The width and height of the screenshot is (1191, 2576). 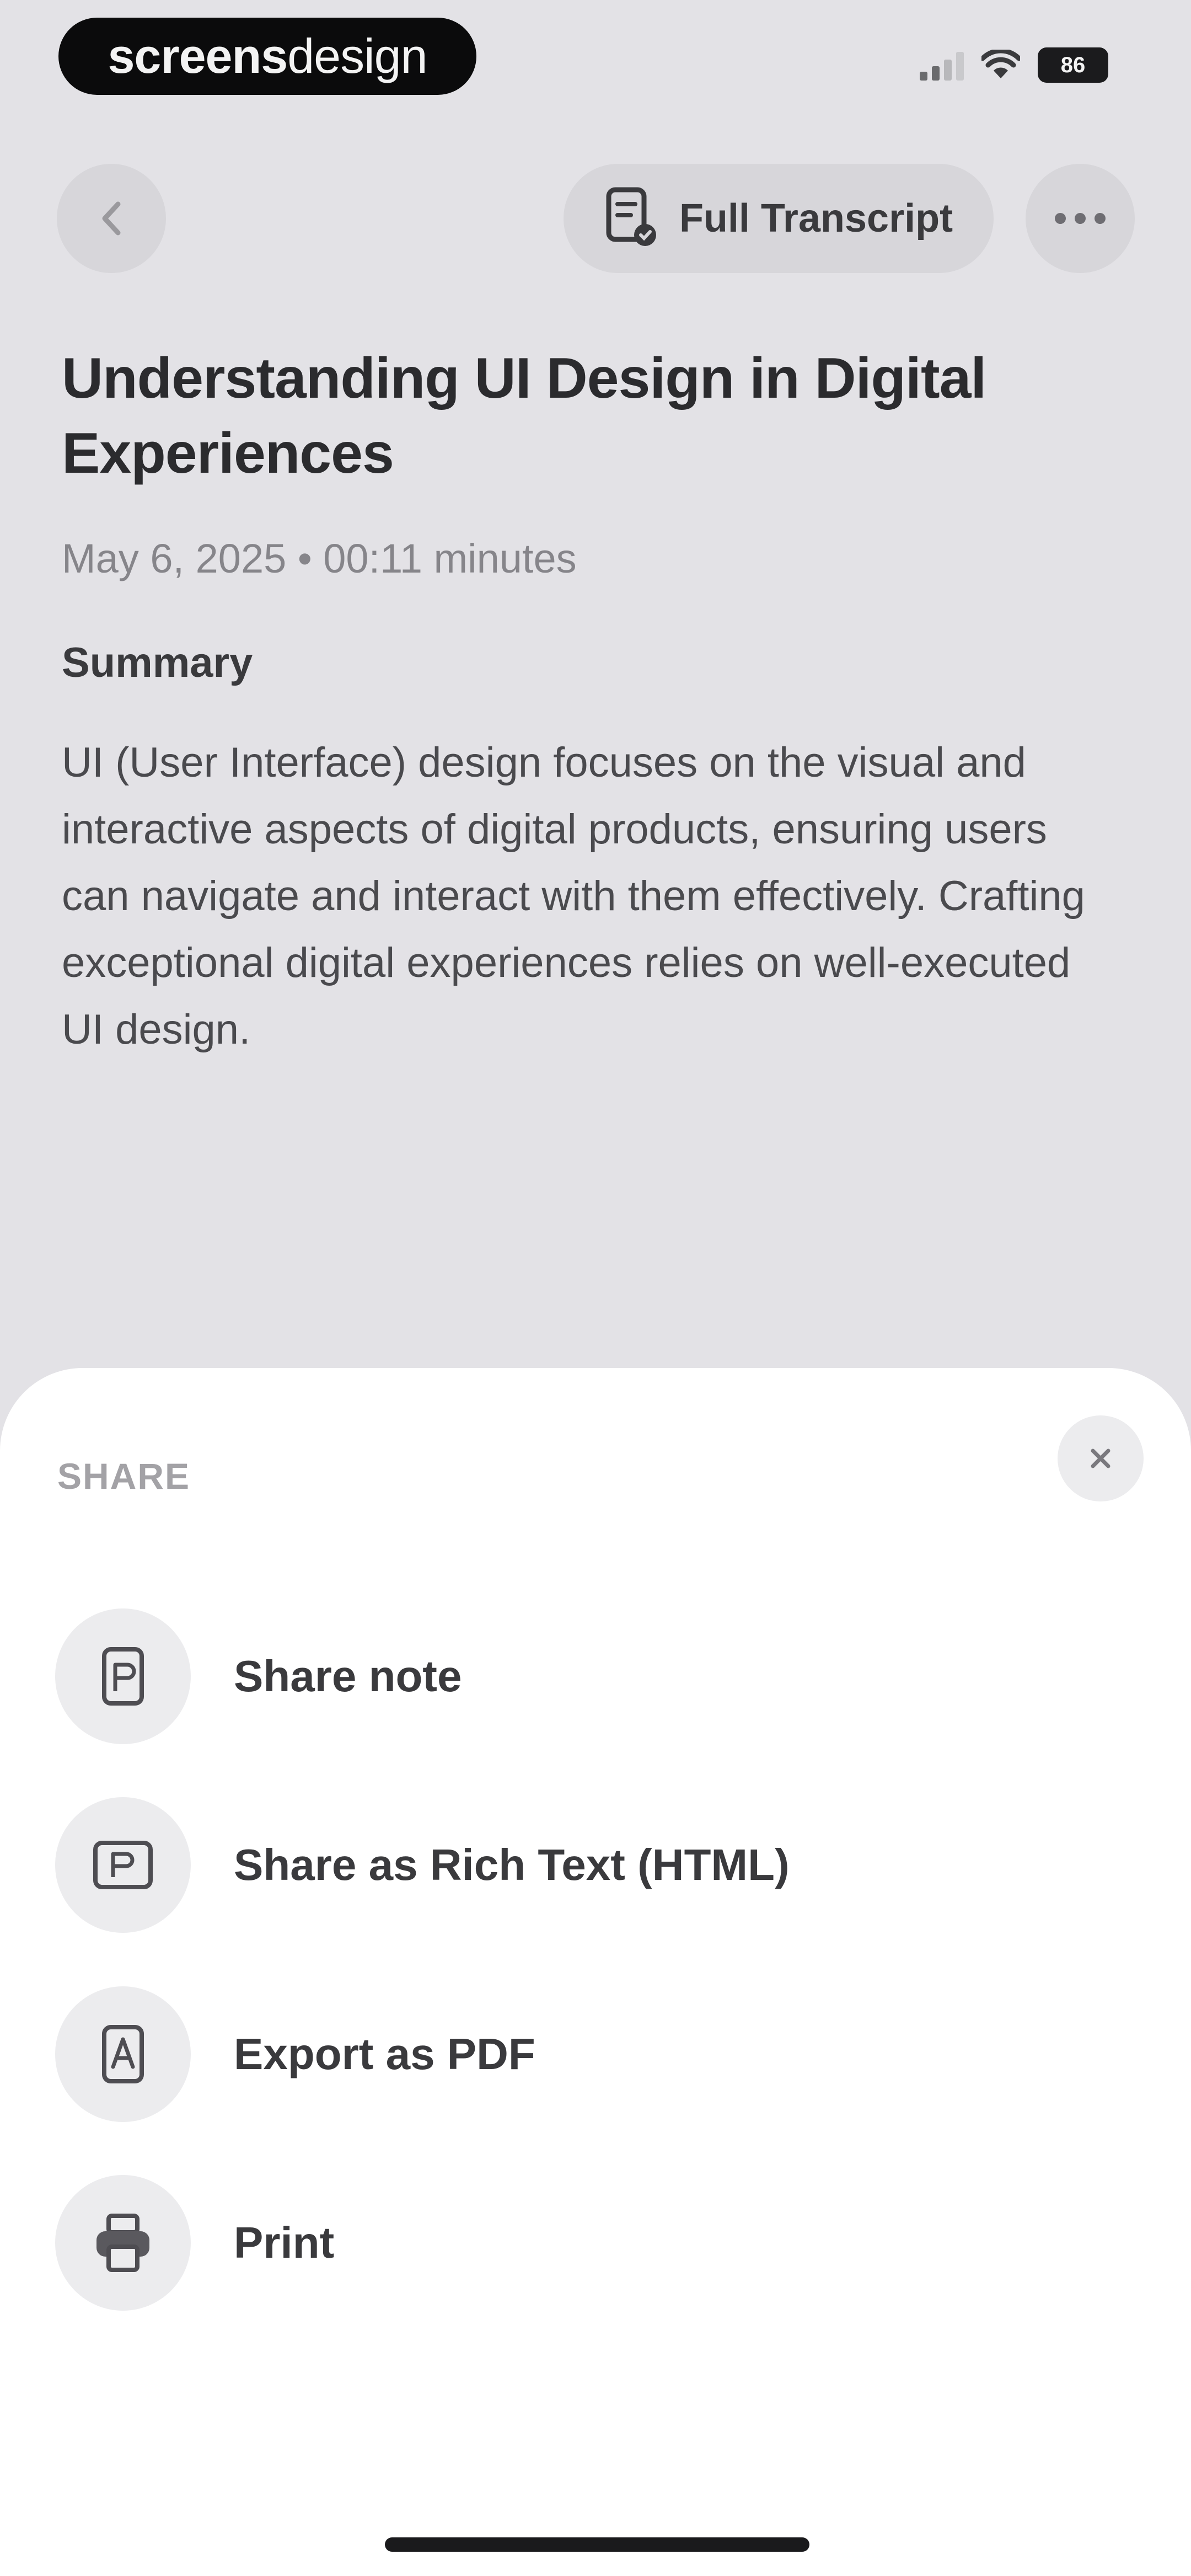 I want to click on print-icon-circle, so click(x=123, y=2243).